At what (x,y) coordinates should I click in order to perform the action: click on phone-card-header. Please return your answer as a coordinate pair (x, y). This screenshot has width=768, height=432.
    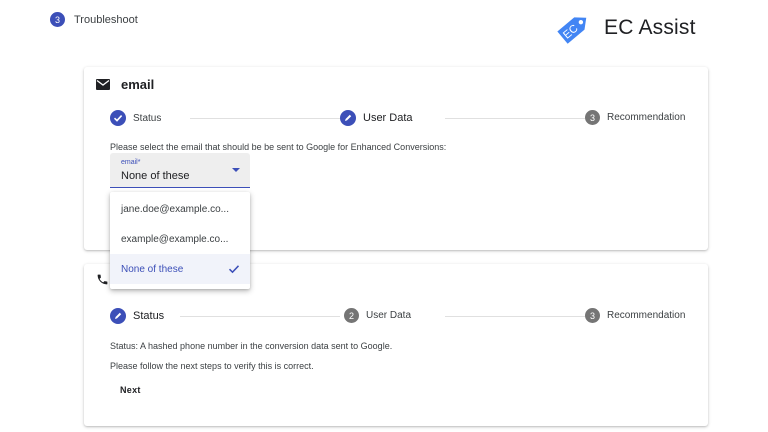
    Looking at the image, I should click on (102, 279).